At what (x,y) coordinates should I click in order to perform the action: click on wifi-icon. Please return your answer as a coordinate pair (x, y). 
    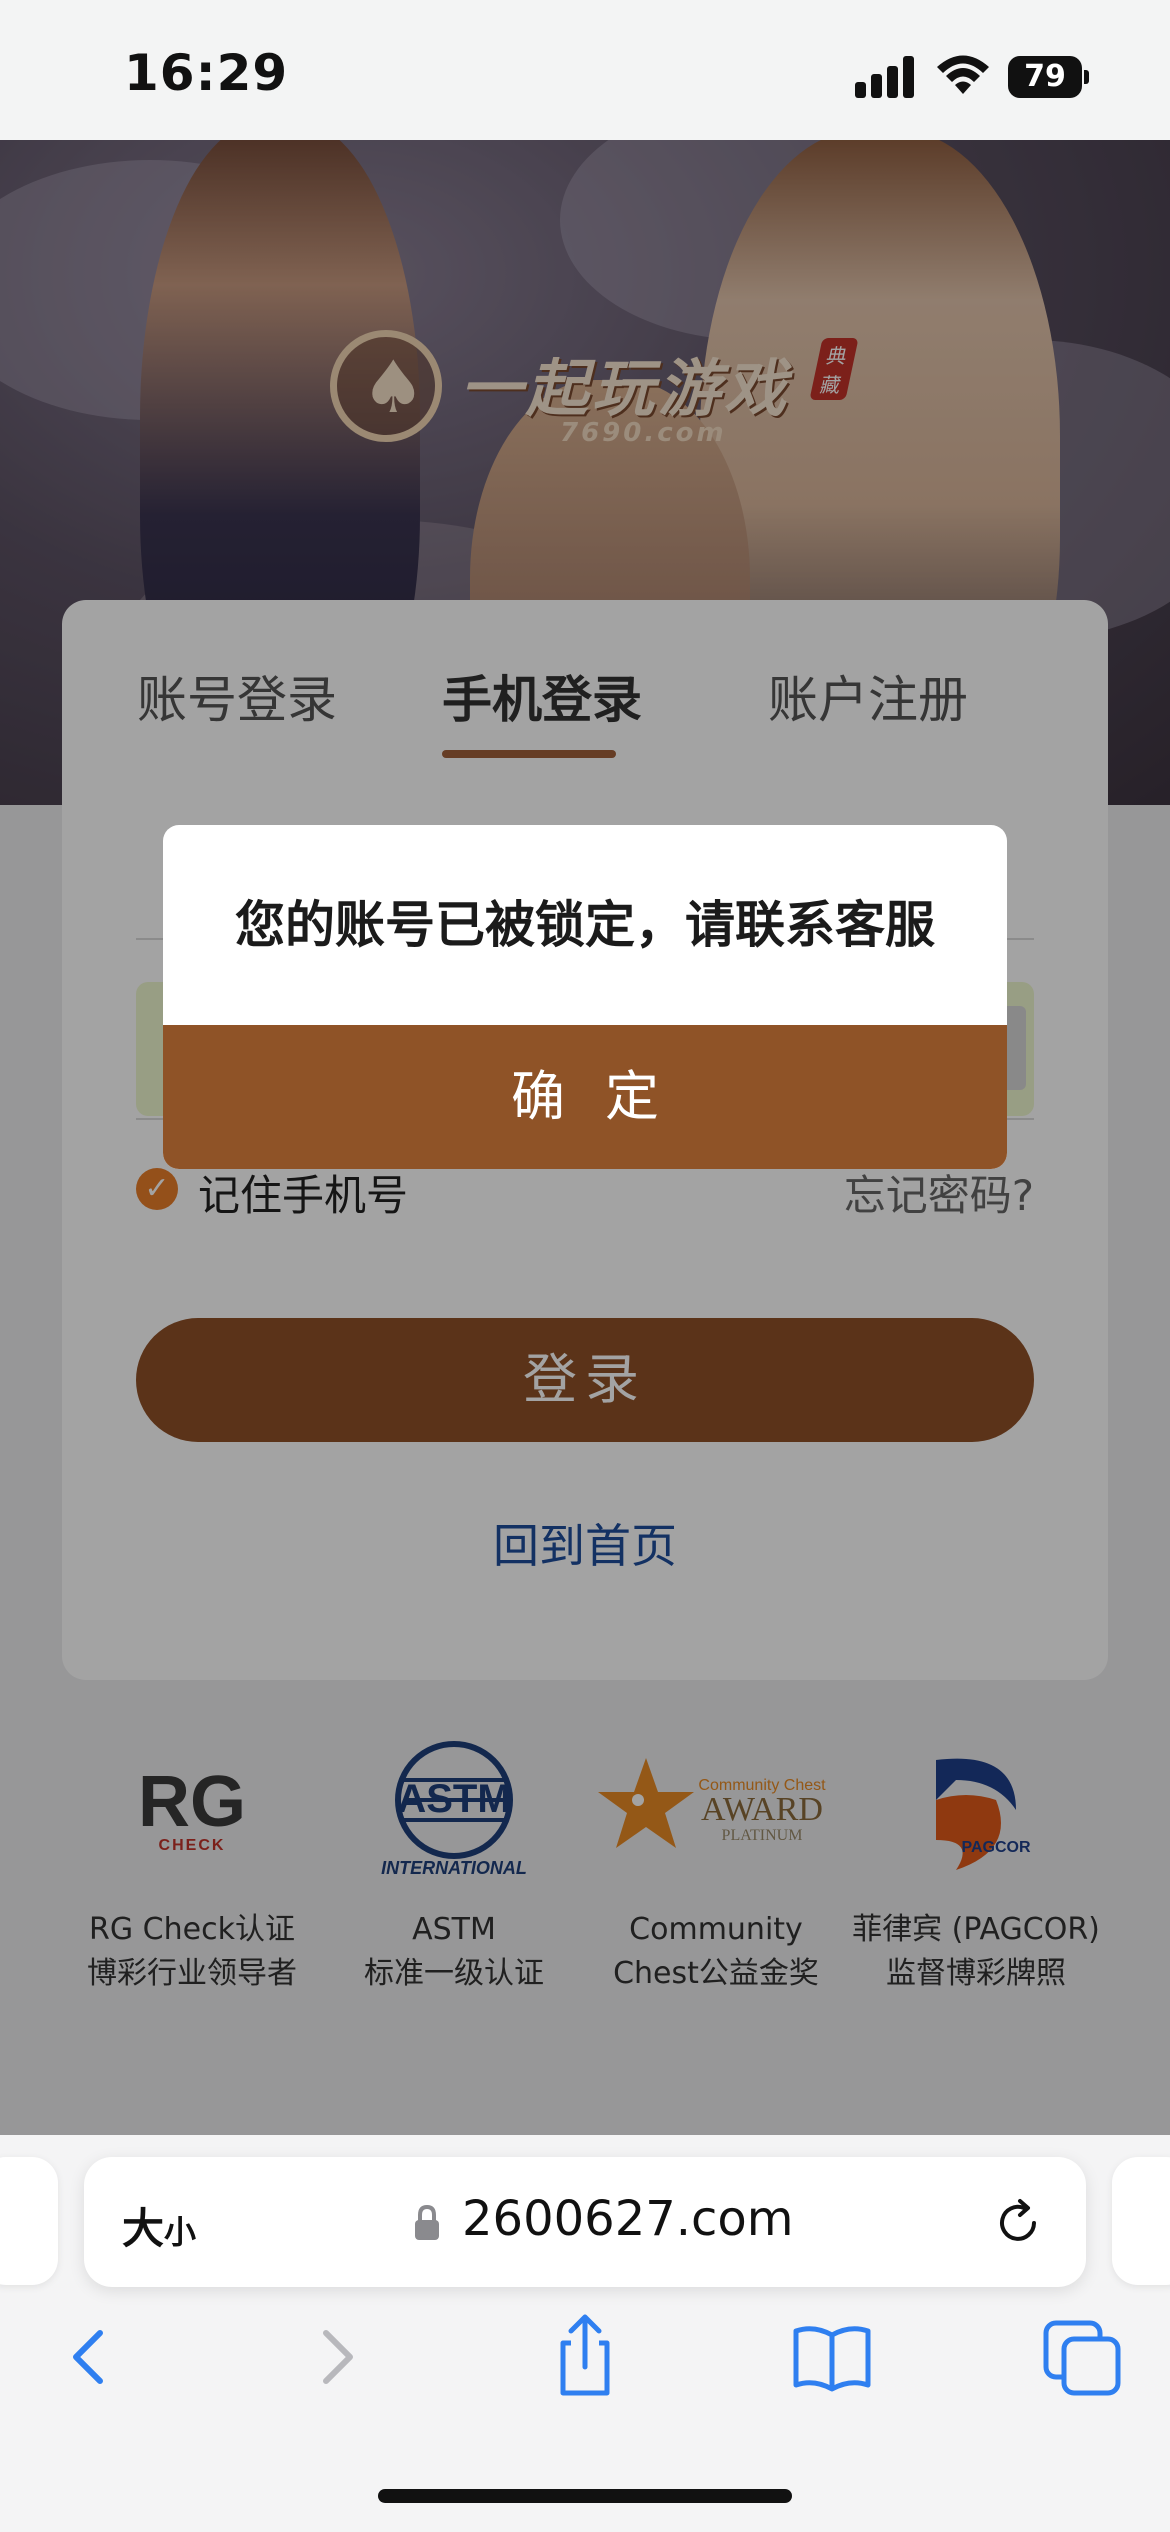
    Looking at the image, I should click on (963, 74).